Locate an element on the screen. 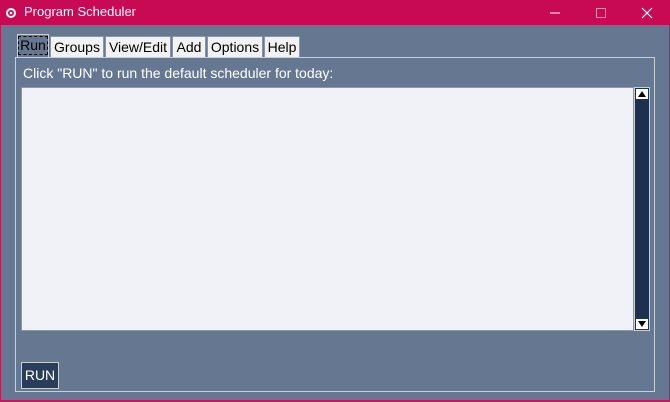 This screenshot has width=670, height=402. scroll-up-button is located at coordinates (642, 94).